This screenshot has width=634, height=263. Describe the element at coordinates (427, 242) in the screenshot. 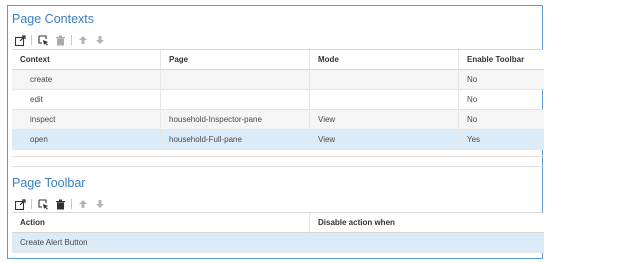

I see `disable-when-cell` at that location.